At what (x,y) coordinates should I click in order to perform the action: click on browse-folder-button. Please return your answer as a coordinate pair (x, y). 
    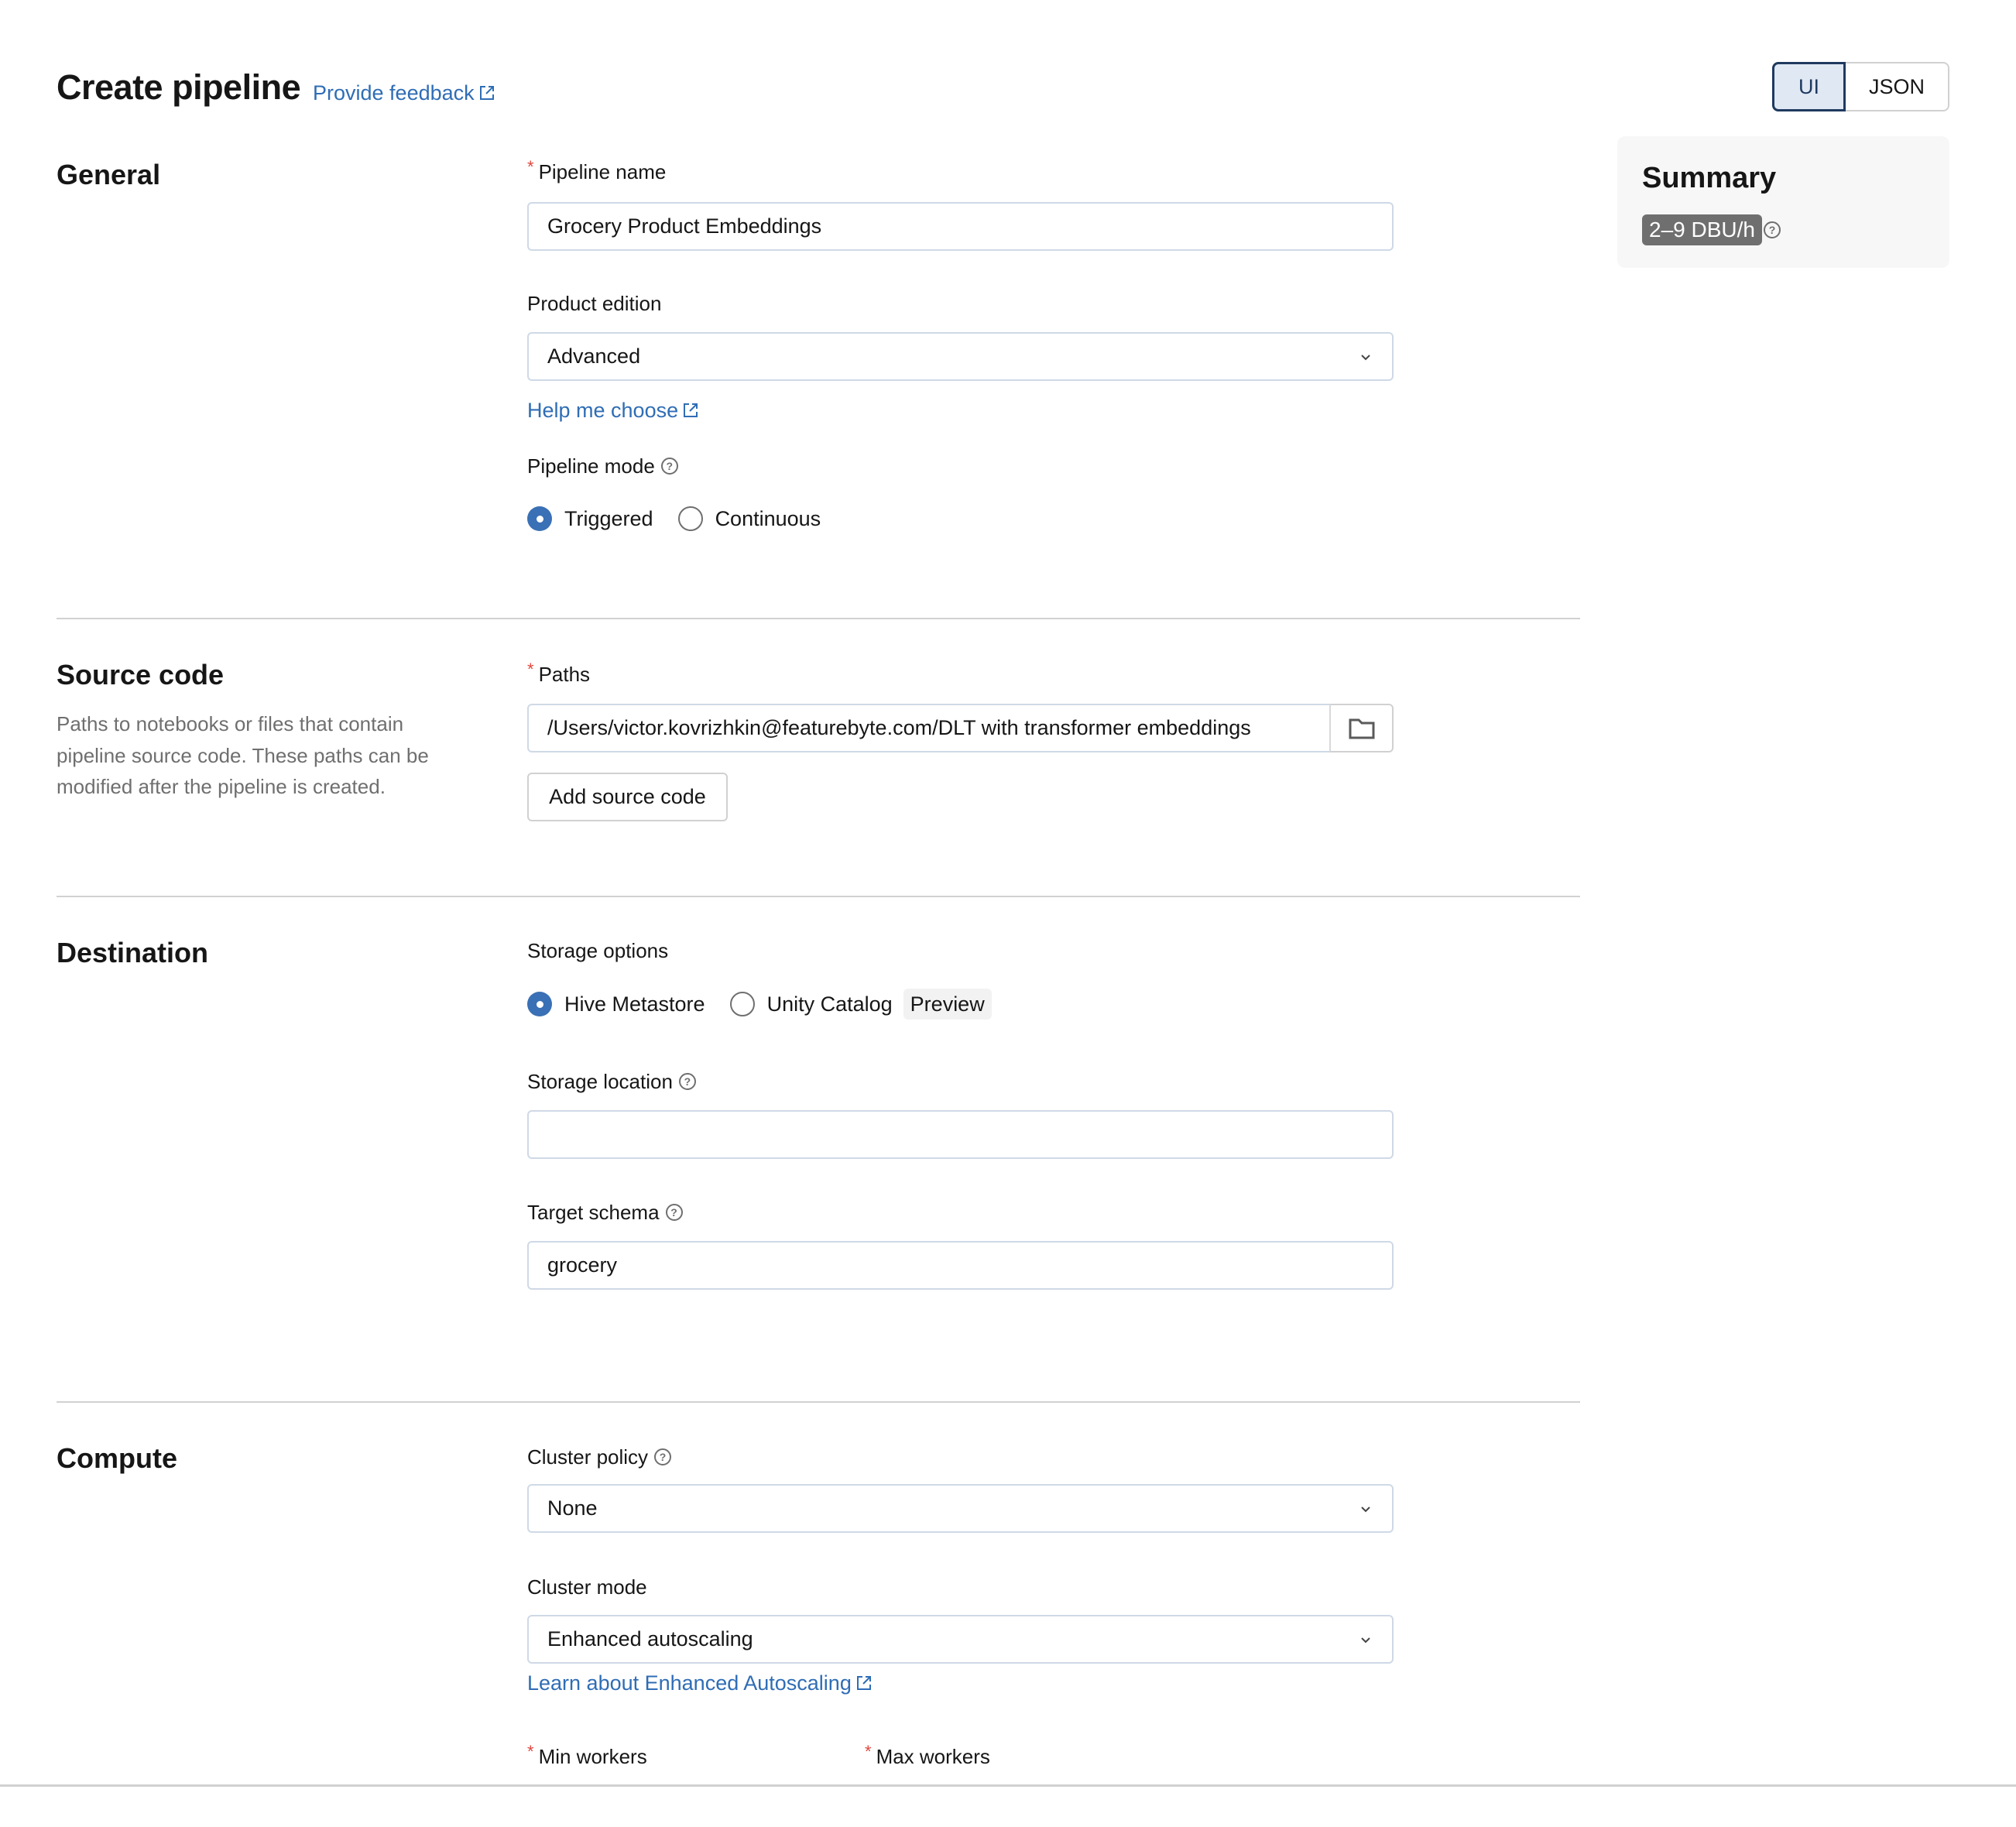
    Looking at the image, I should click on (1361, 728).